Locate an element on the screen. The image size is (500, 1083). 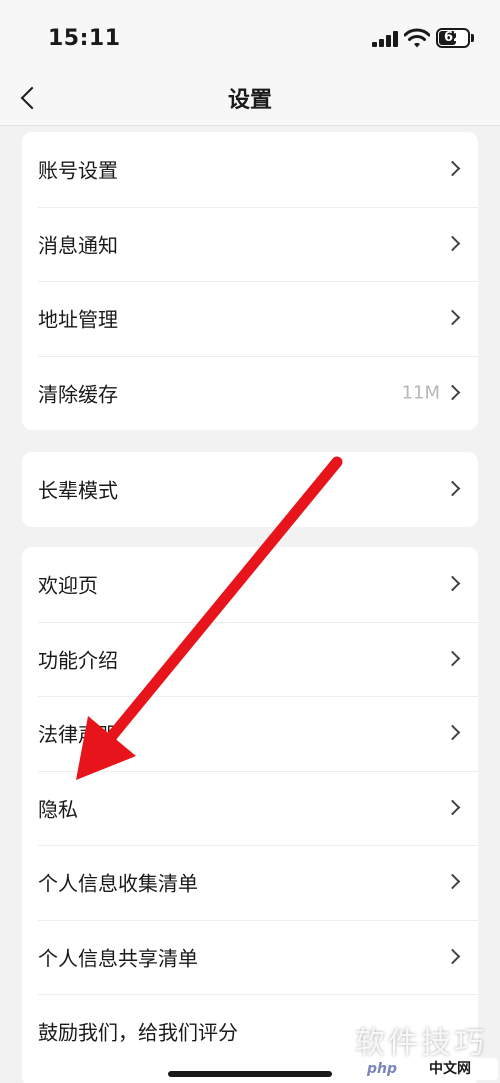
settings-group-elder-mode: 长辈模式 is located at coordinates (250, 489).